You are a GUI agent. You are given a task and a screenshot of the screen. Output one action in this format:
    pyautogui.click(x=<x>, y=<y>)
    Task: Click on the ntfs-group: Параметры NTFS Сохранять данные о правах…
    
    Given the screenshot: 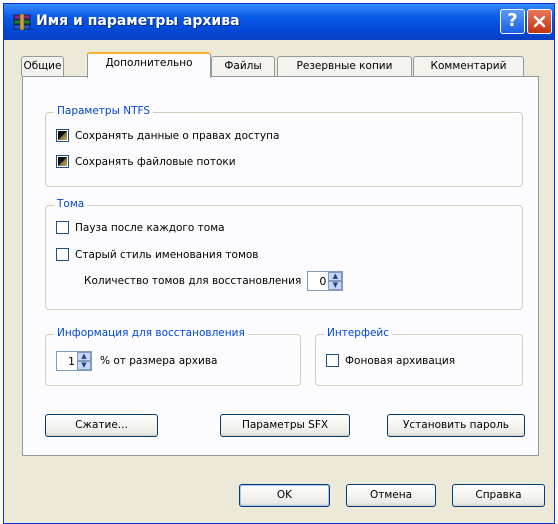 What is the action you would take?
    pyautogui.click(x=284, y=146)
    